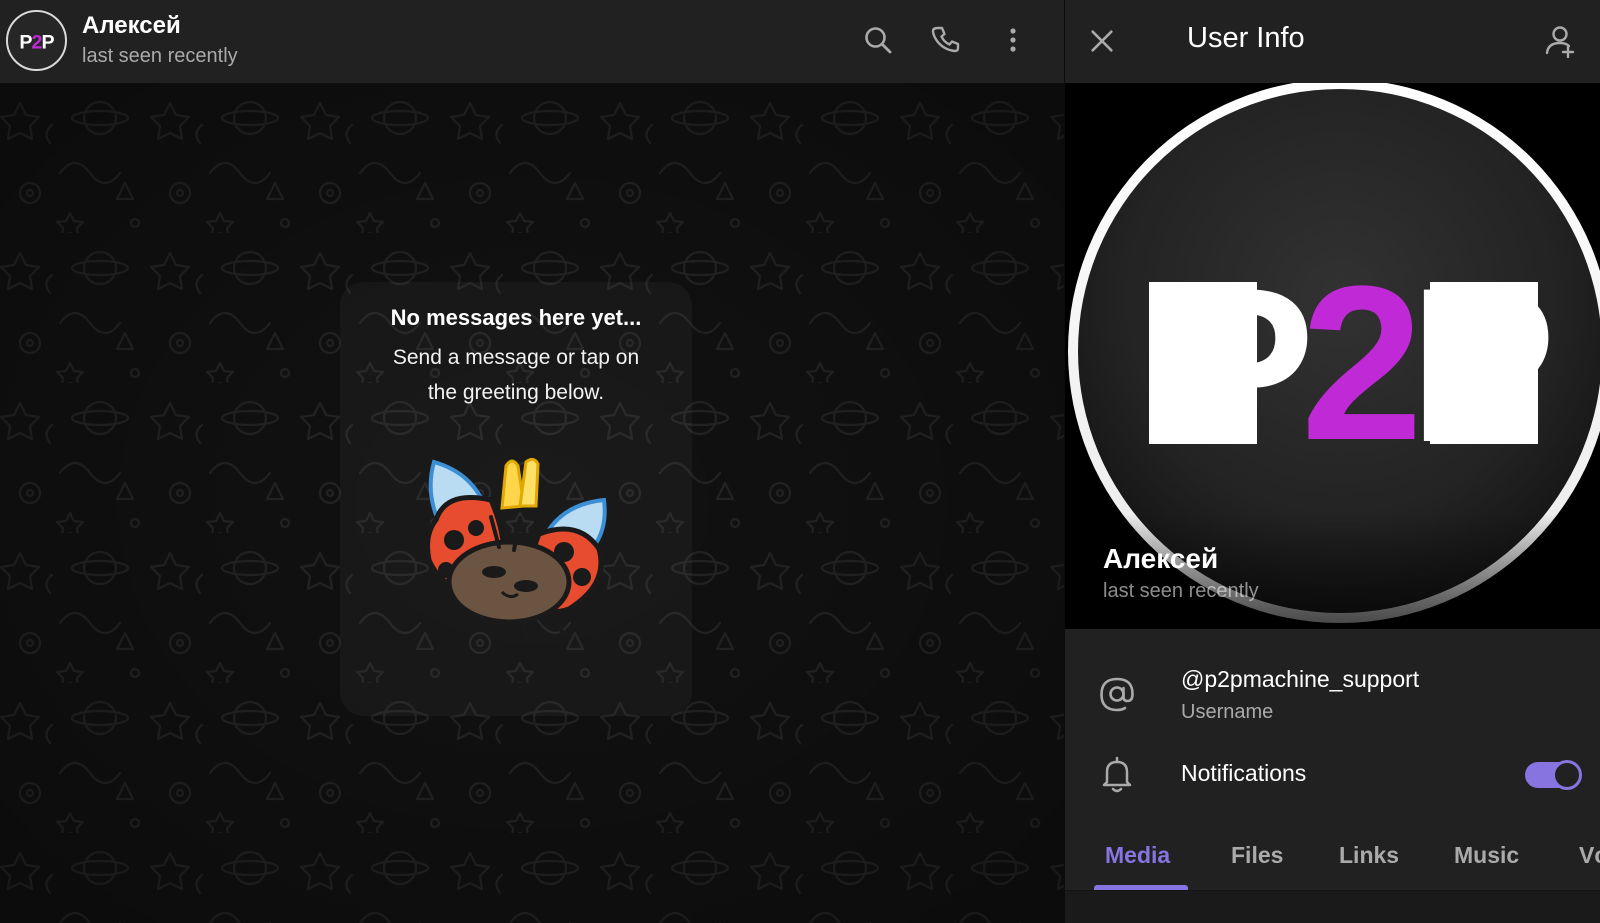 The height and width of the screenshot is (923, 1600). I want to click on greeting-sticker, so click(519, 549).